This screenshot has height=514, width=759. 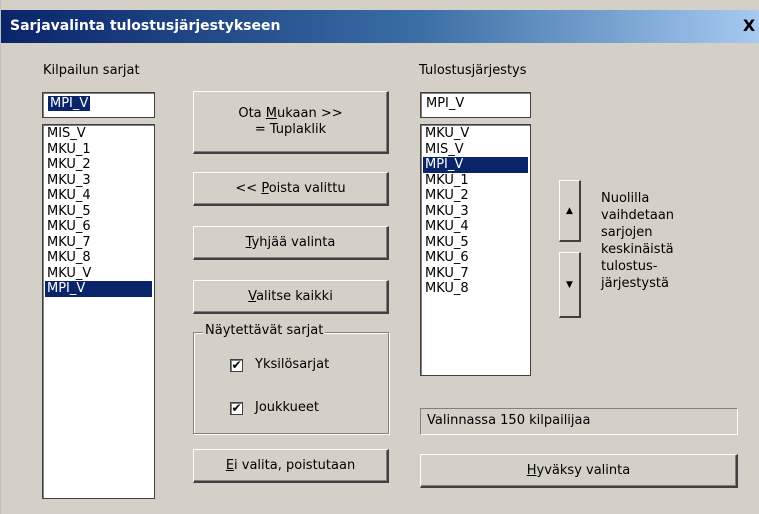 I want to click on print-order-input: MPI_V, so click(x=475, y=105).